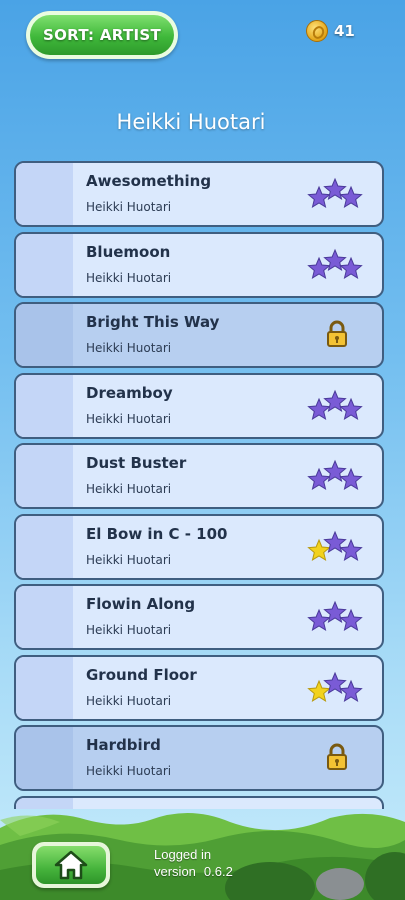 The width and height of the screenshot is (405, 900). Describe the element at coordinates (317, 31) in the screenshot. I see `coin-icon` at that location.